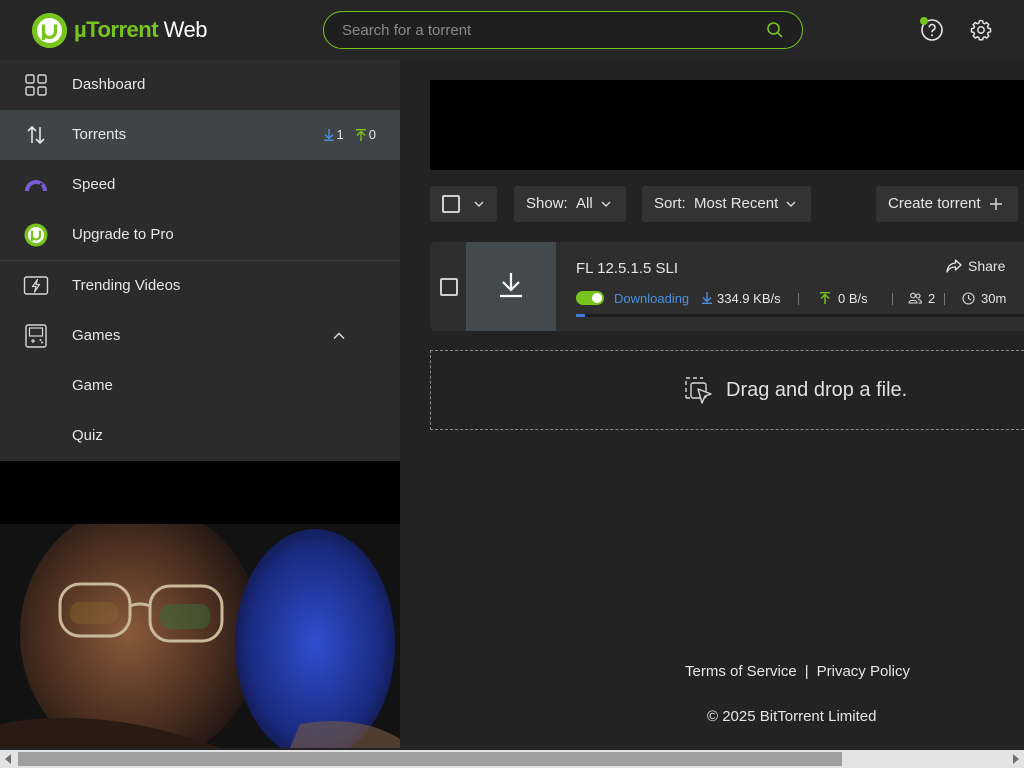 This screenshot has width=1024, height=768. I want to click on chevron-up-icon, so click(339, 336).